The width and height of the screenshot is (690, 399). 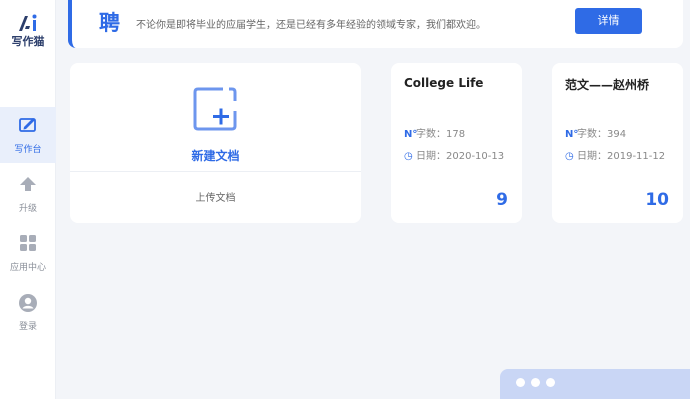 I want to click on sidebar-item-login: 登录, so click(x=28, y=312).